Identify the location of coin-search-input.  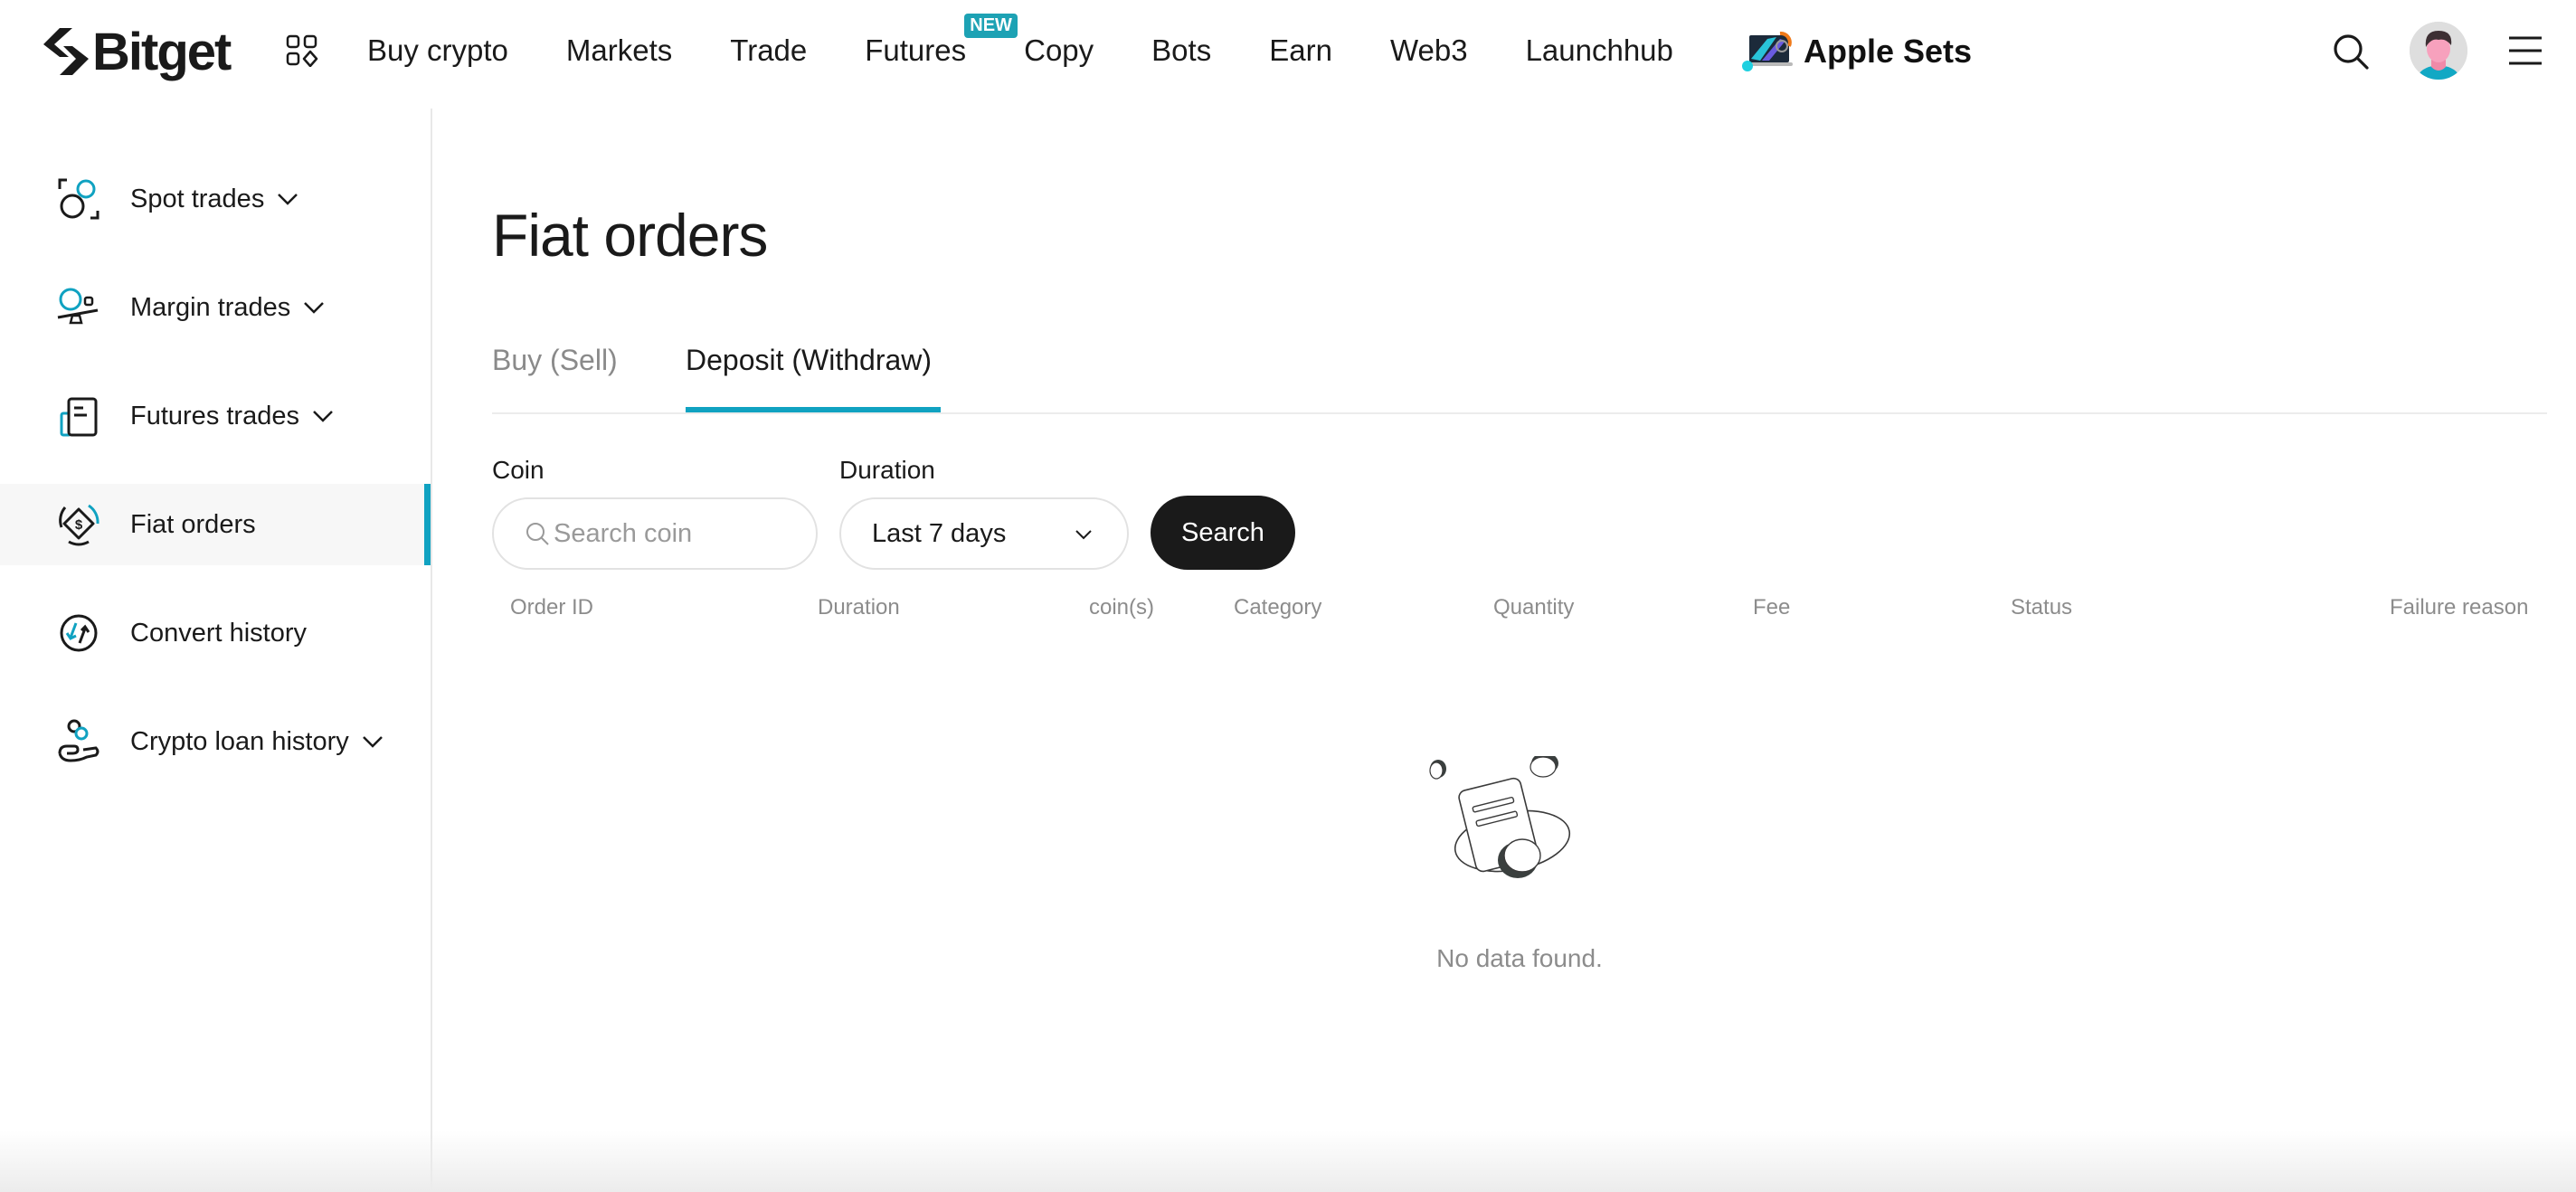
(680, 533).